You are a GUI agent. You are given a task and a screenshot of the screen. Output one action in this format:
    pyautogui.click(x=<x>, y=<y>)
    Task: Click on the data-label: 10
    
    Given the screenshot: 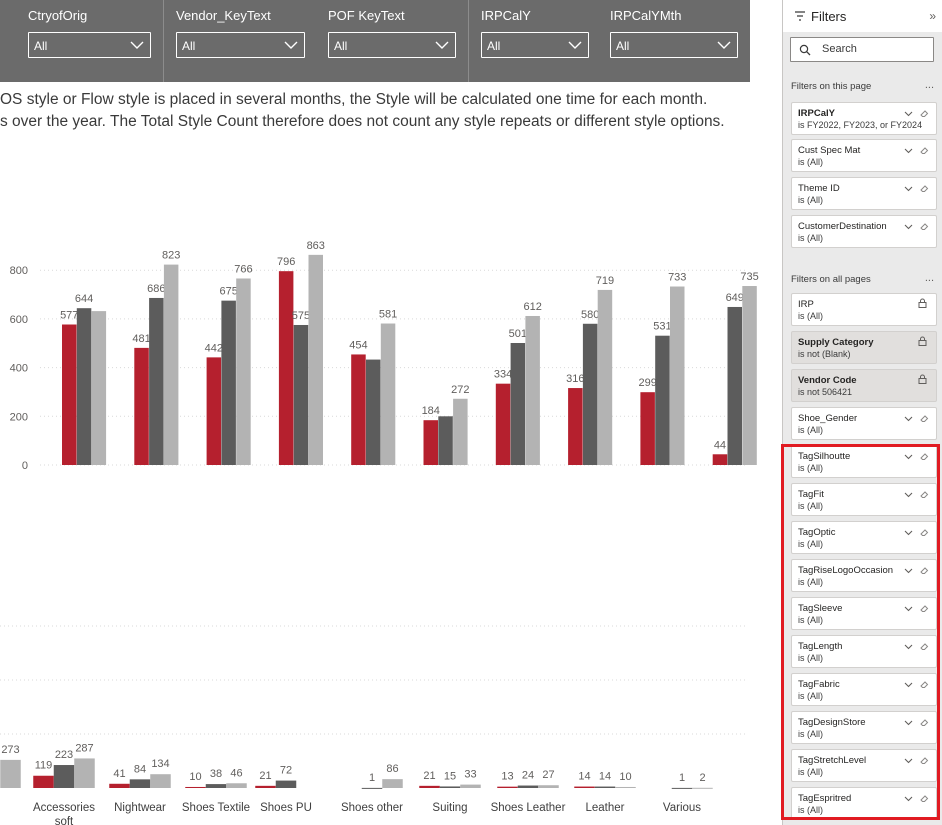 What is the action you would take?
    pyautogui.click(x=195, y=777)
    